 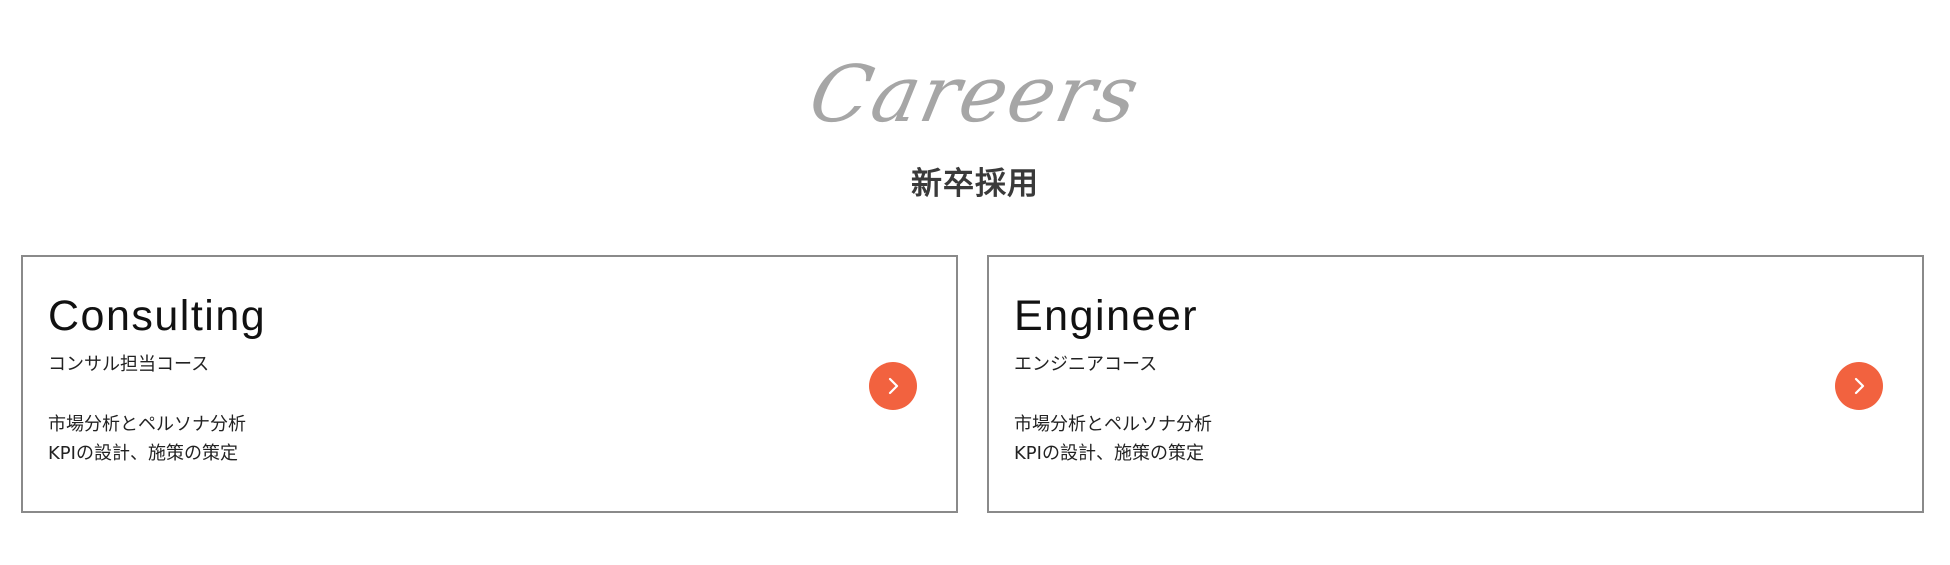 I want to click on consulting-arrow-button, so click(x=893, y=386).